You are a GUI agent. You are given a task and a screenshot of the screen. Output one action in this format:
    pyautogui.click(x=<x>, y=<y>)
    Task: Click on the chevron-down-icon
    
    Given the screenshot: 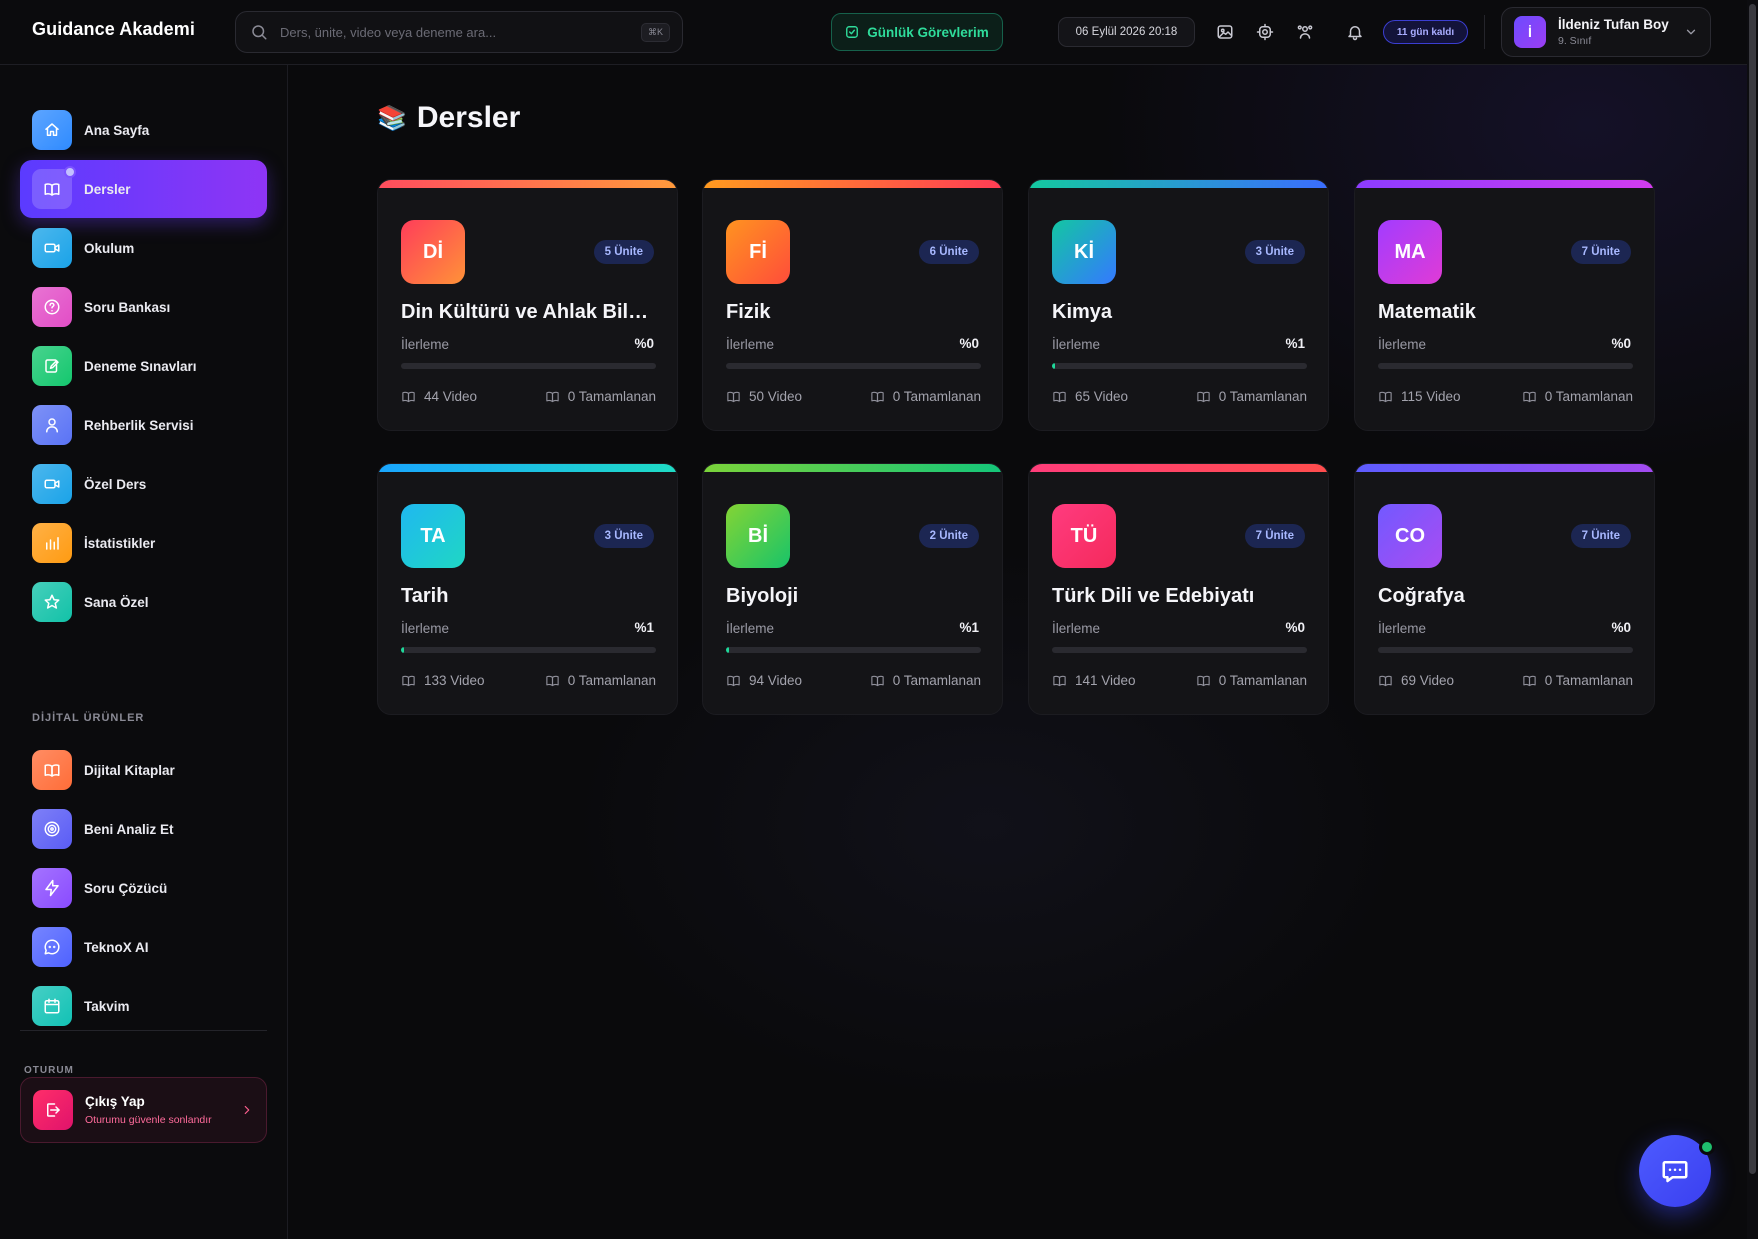 What is the action you would take?
    pyautogui.click(x=1691, y=32)
    